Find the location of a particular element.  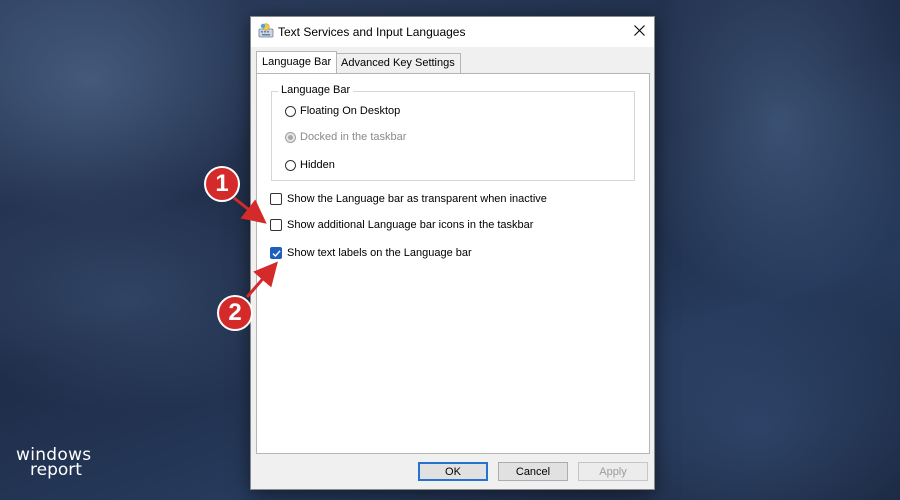

apply-button: Apply is located at coordinates (613, 471).